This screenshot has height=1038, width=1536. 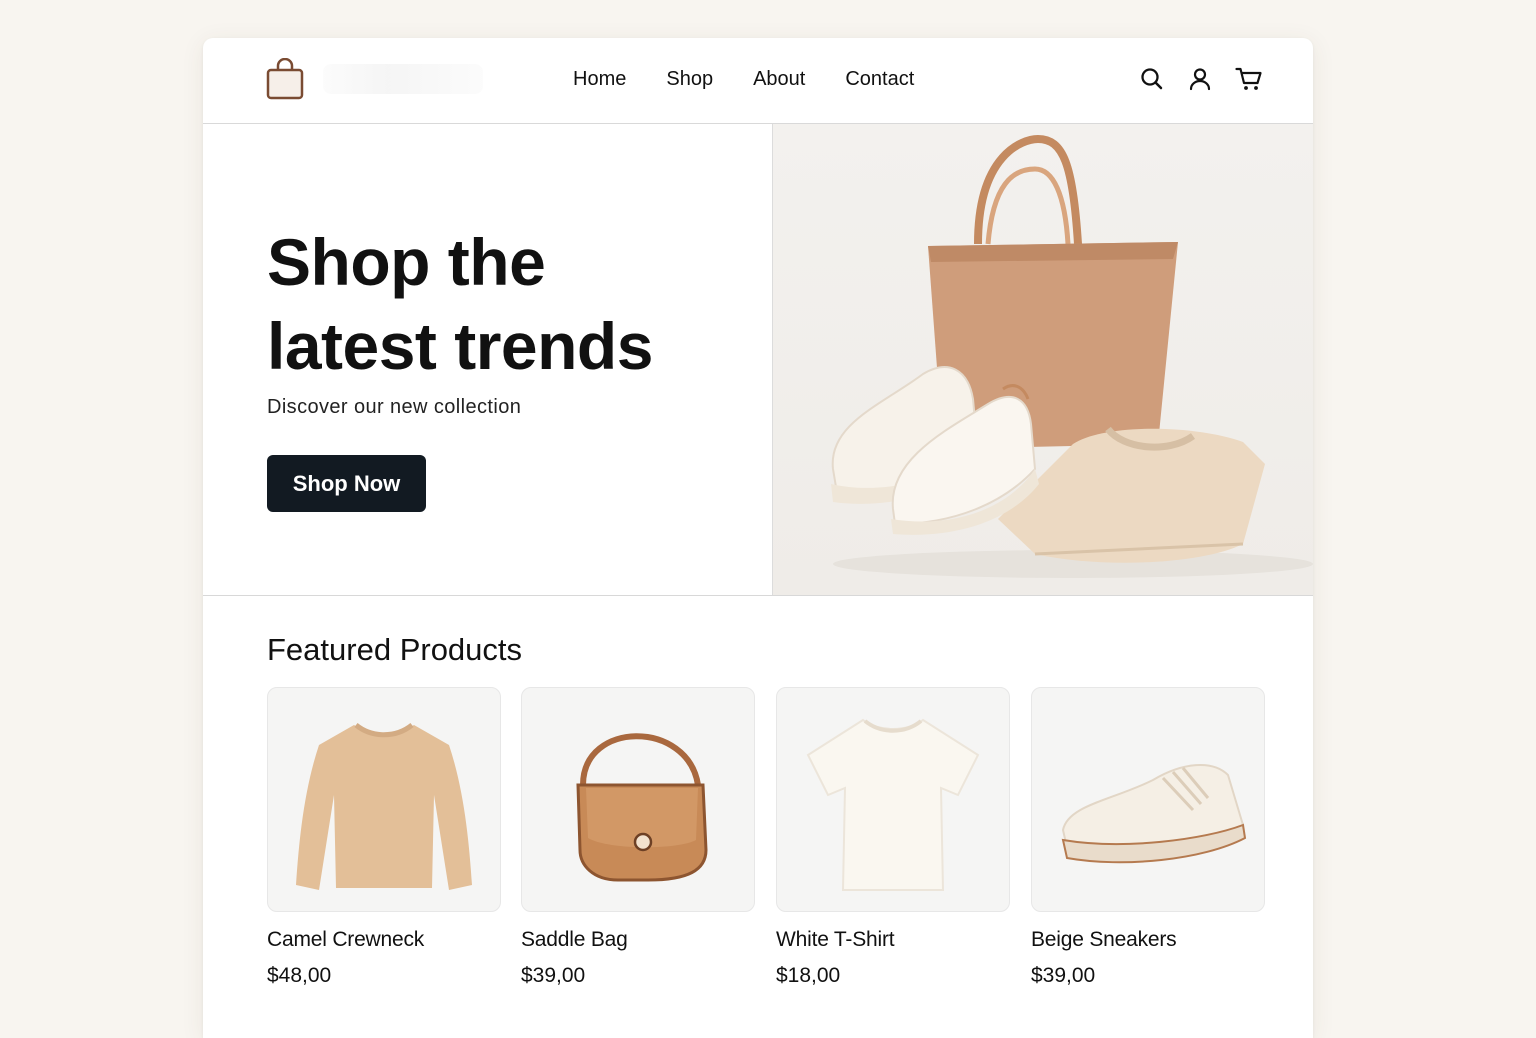 I want to click on featured-title: Featured Products, so click(x=395, y=649).